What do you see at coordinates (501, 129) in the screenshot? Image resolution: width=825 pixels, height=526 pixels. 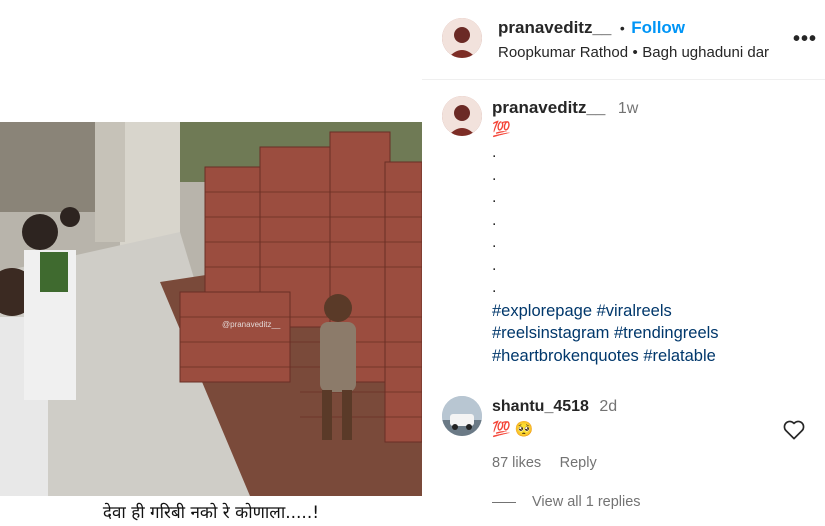 I see `caption-emoji: 💯` at bounding box center [501, 129].